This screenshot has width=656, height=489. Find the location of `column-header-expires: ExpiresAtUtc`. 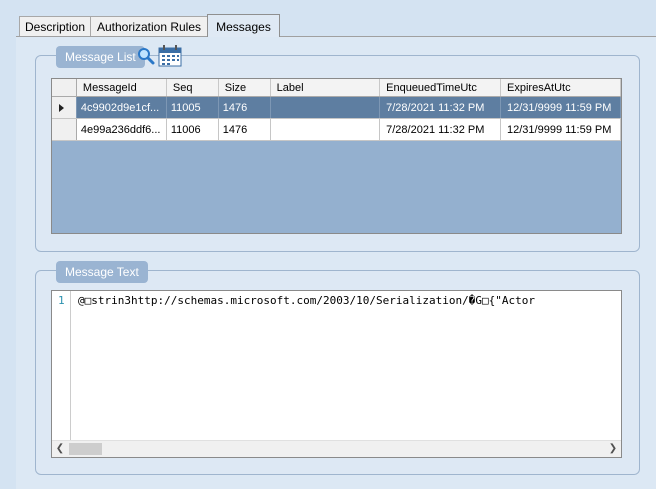

column-header-expires: ExpiresAtUtc is located at coordinates (560, 88).